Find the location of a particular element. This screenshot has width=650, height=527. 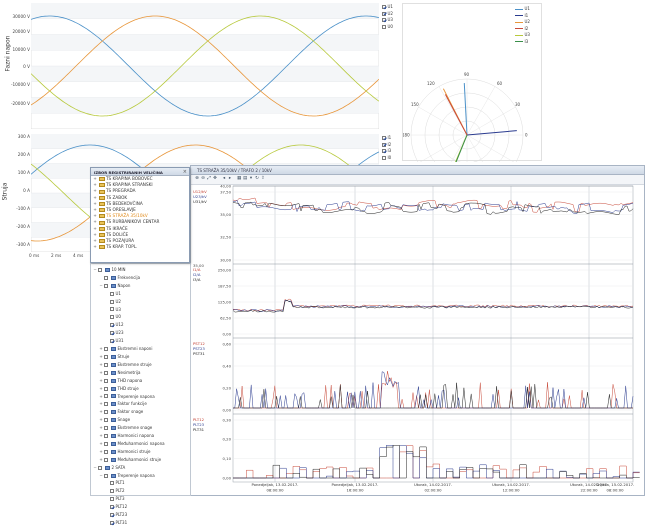

tree-item: + Harmonici napona is located at coordinates (129, 436).